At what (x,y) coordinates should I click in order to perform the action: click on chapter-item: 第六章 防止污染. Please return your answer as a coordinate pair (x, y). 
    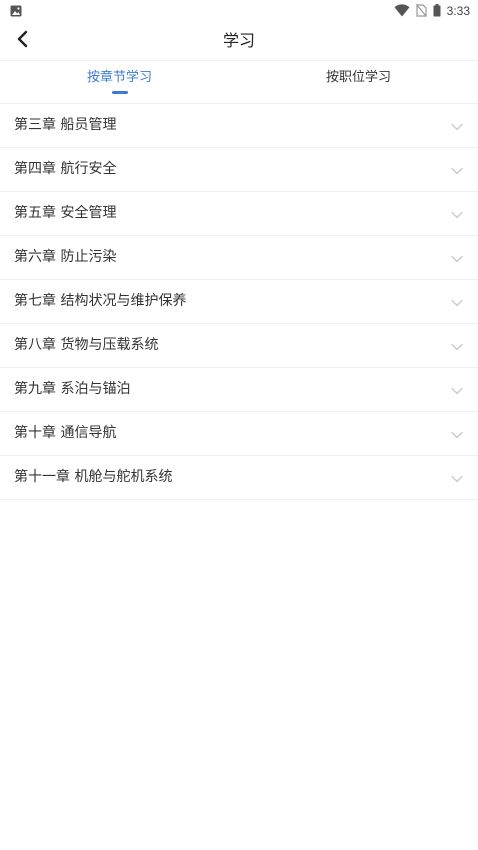
    Looking at the image, I should click on (239, 258).